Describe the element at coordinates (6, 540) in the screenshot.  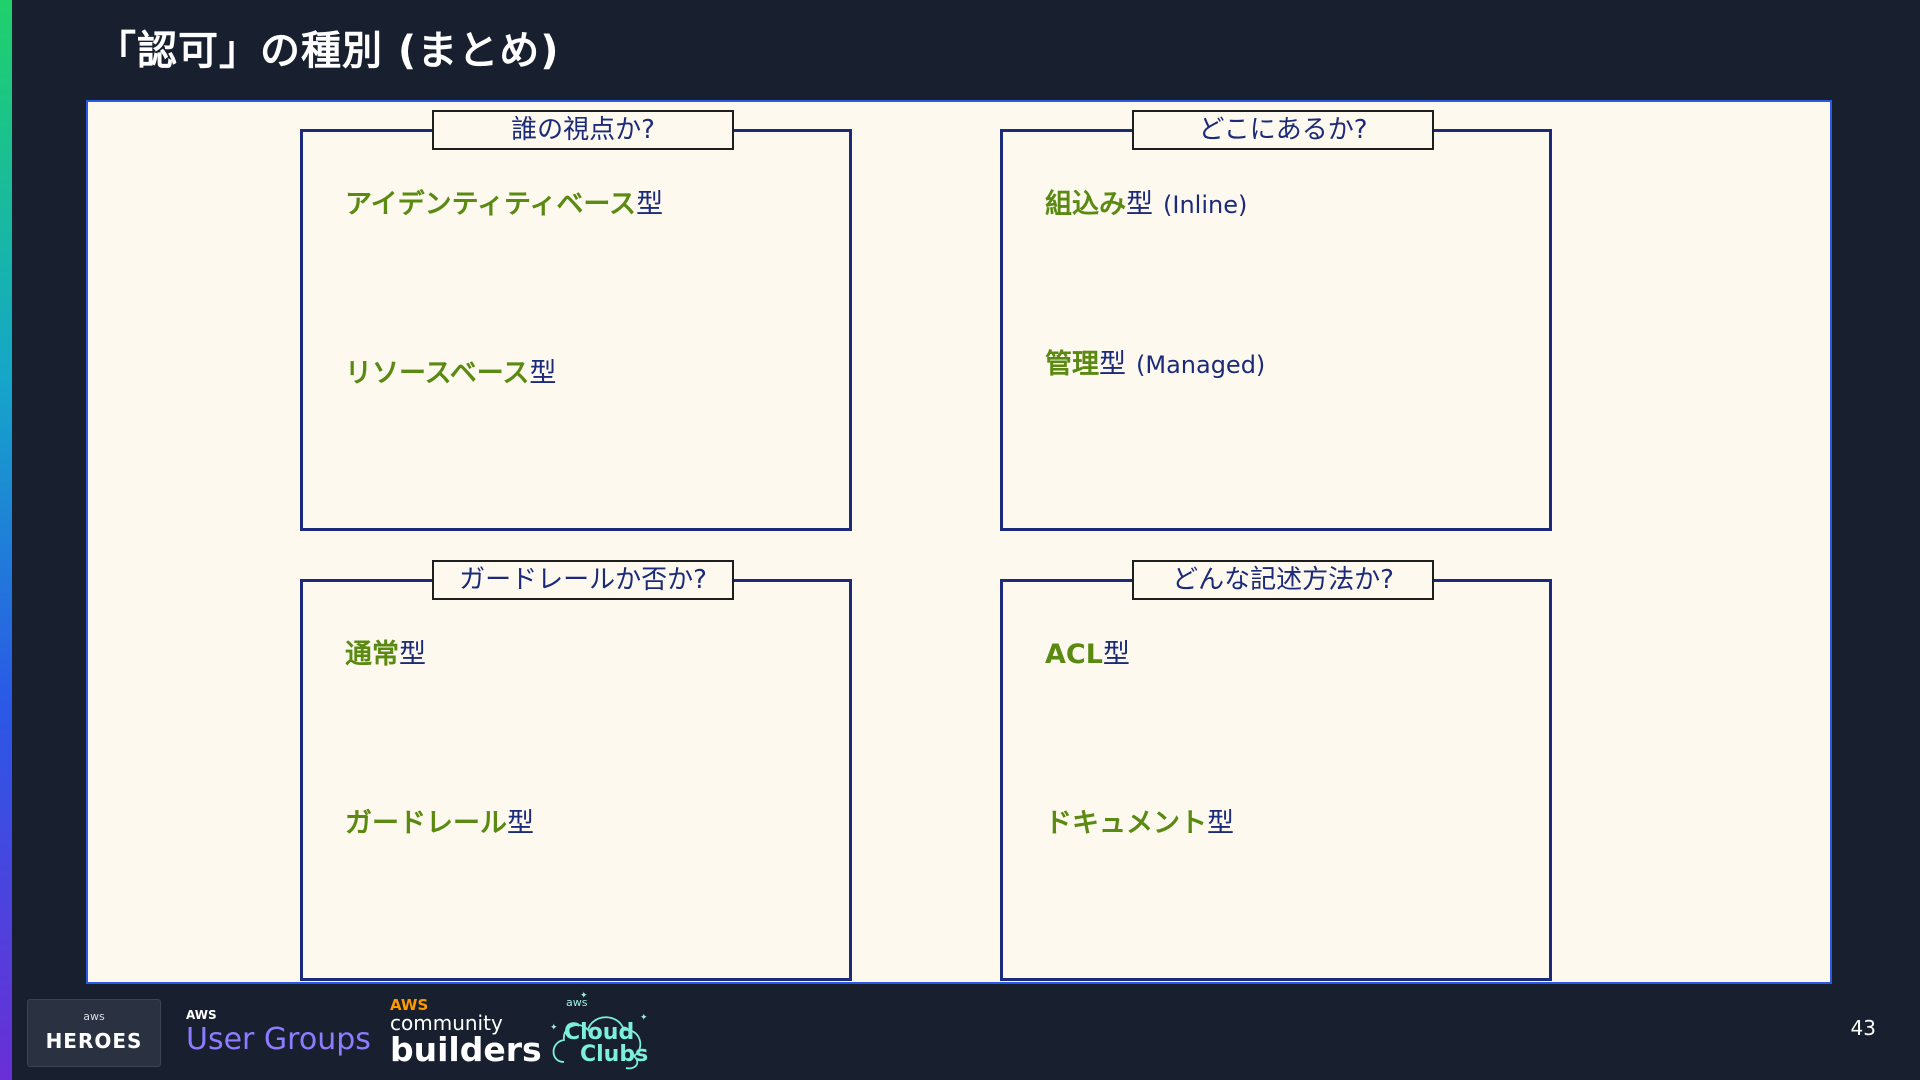
I see `accent-side-bar` at that location.